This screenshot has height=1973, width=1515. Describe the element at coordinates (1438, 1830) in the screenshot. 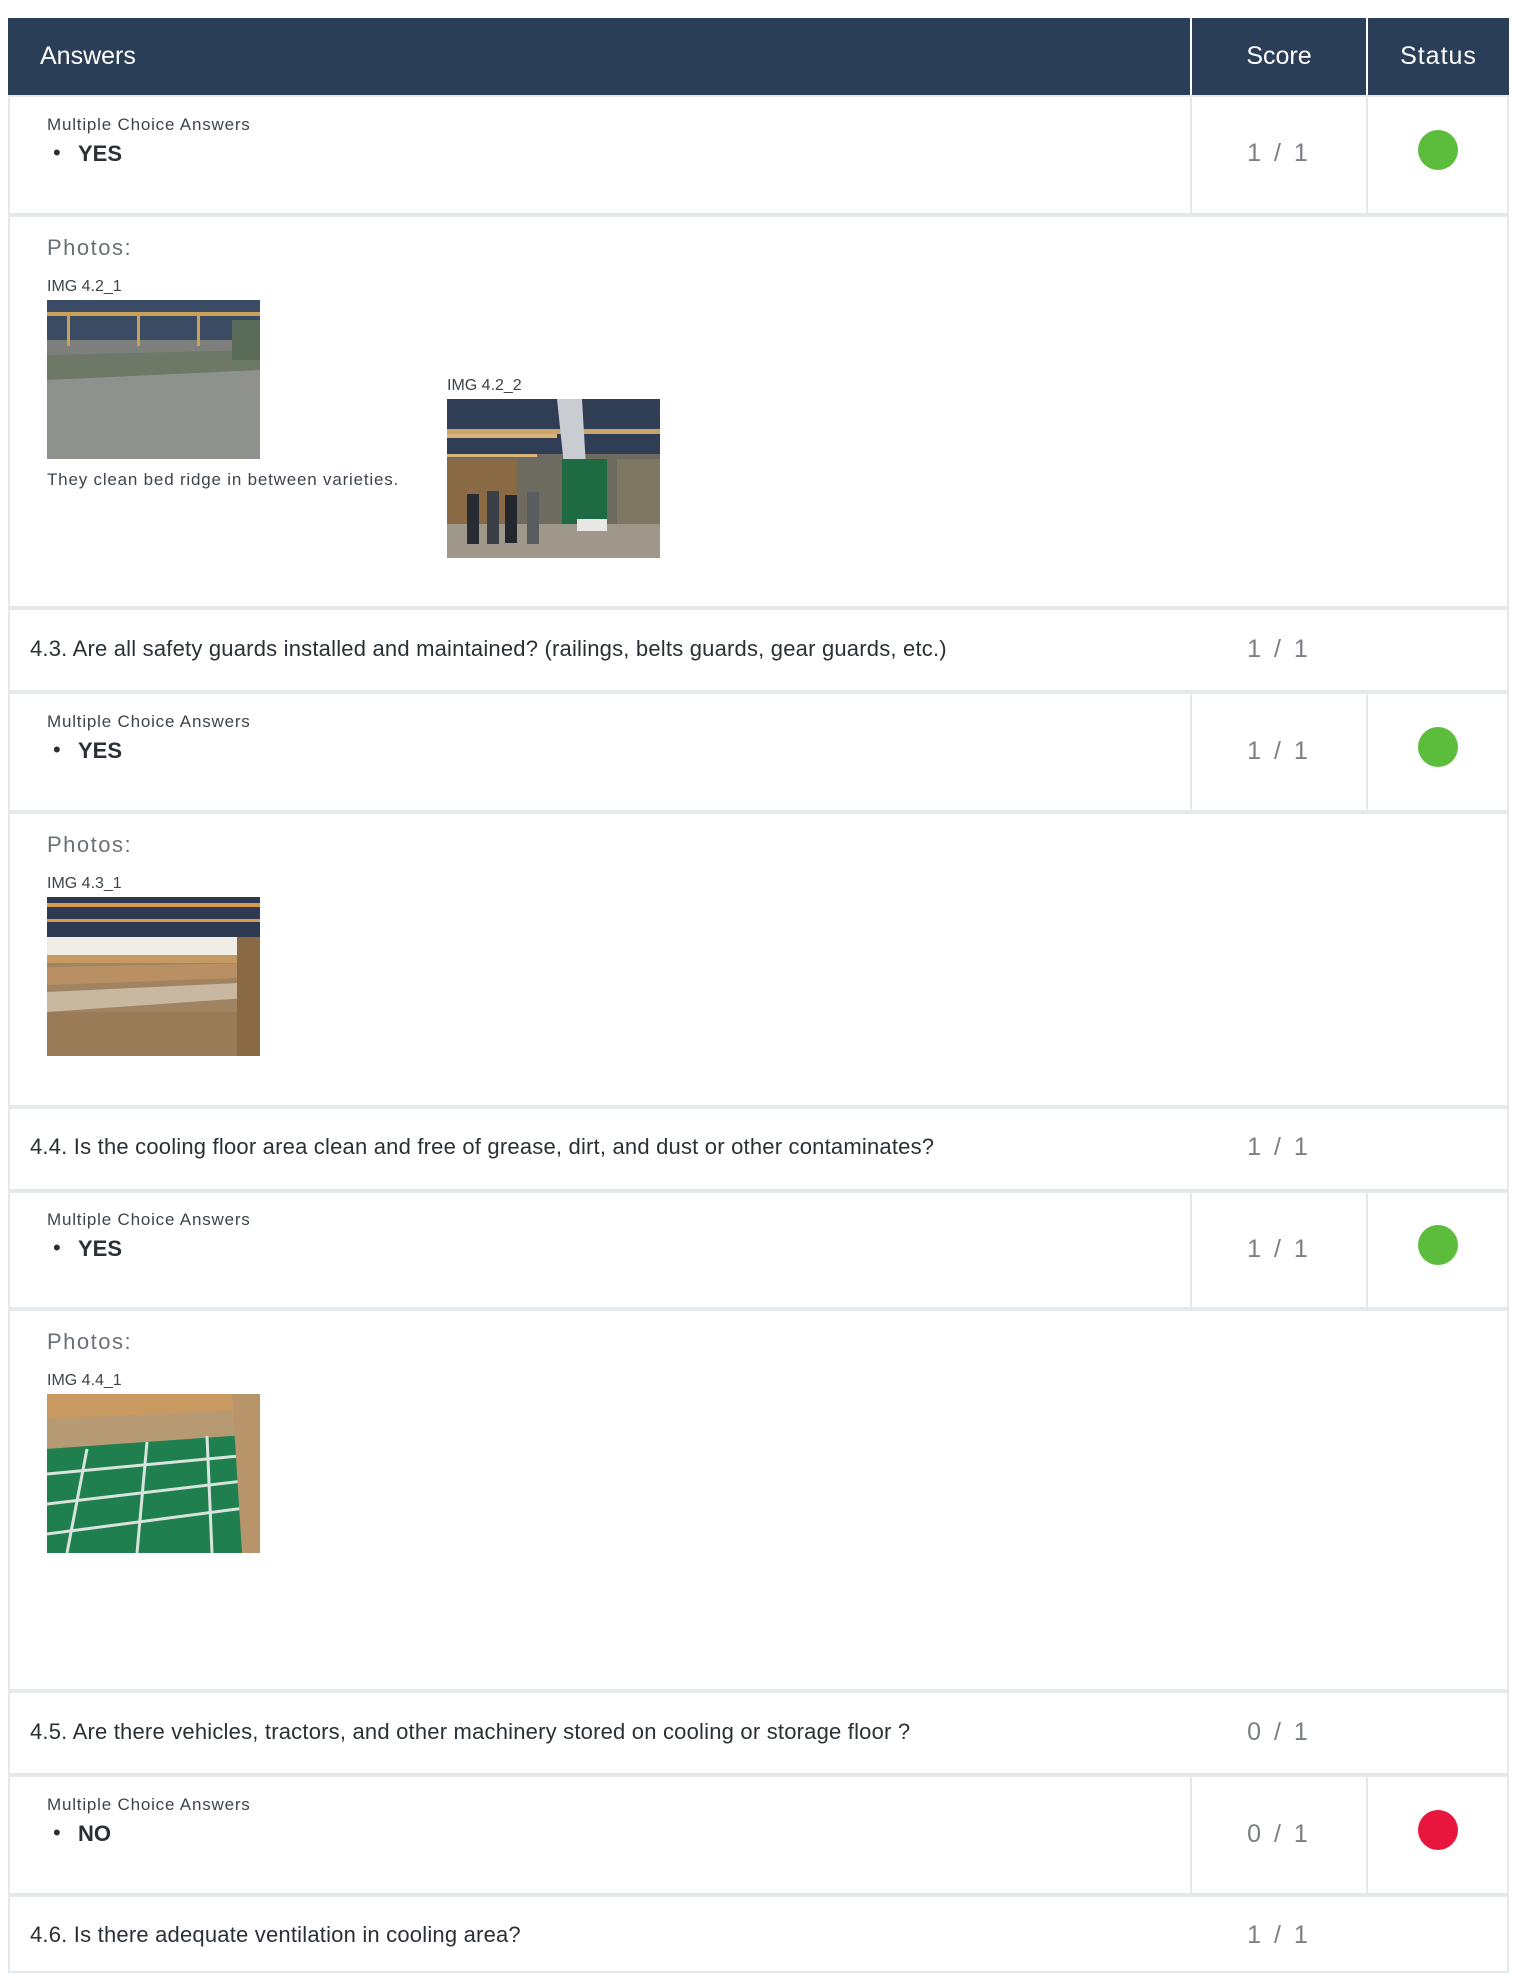

I see `status-indicator-fail` at that location.